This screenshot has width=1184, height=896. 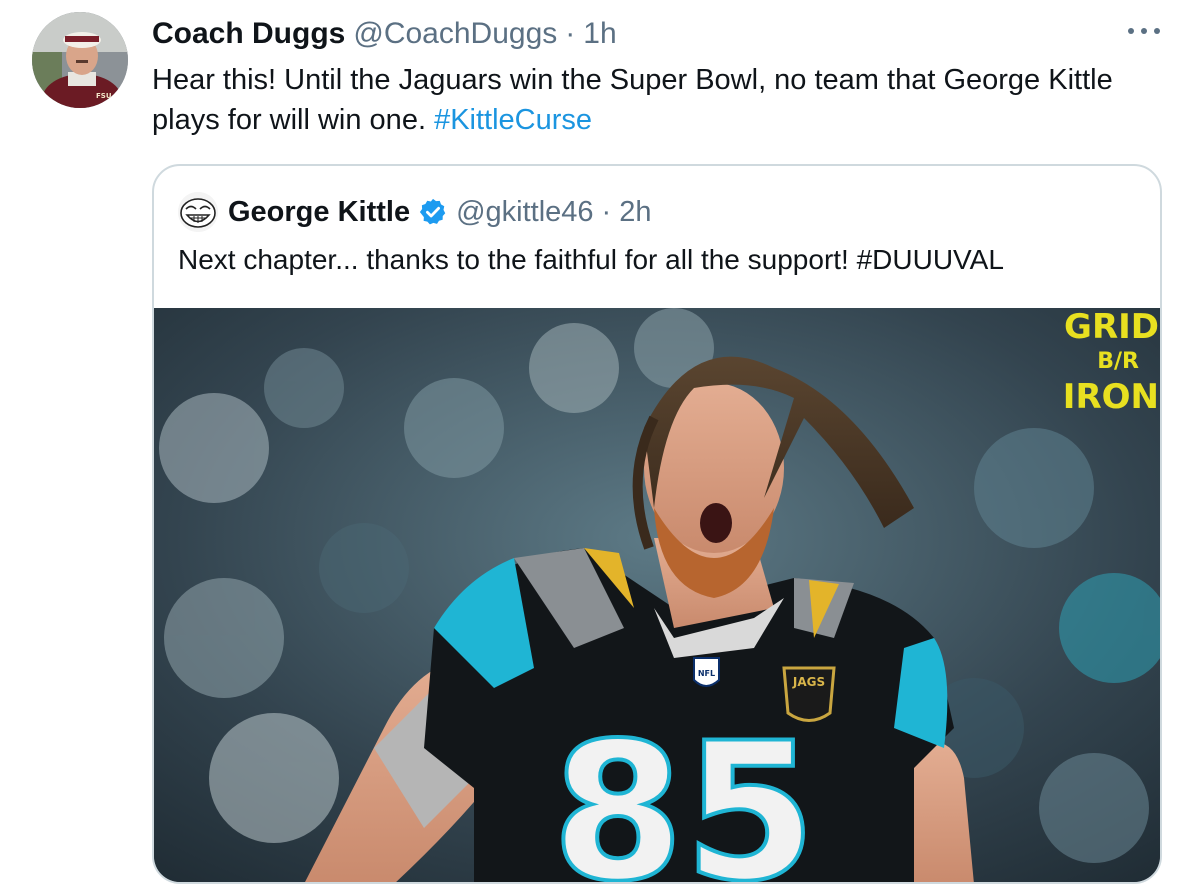 I want to click on watermark-line2: B/R, so click(x=1118, y=361).